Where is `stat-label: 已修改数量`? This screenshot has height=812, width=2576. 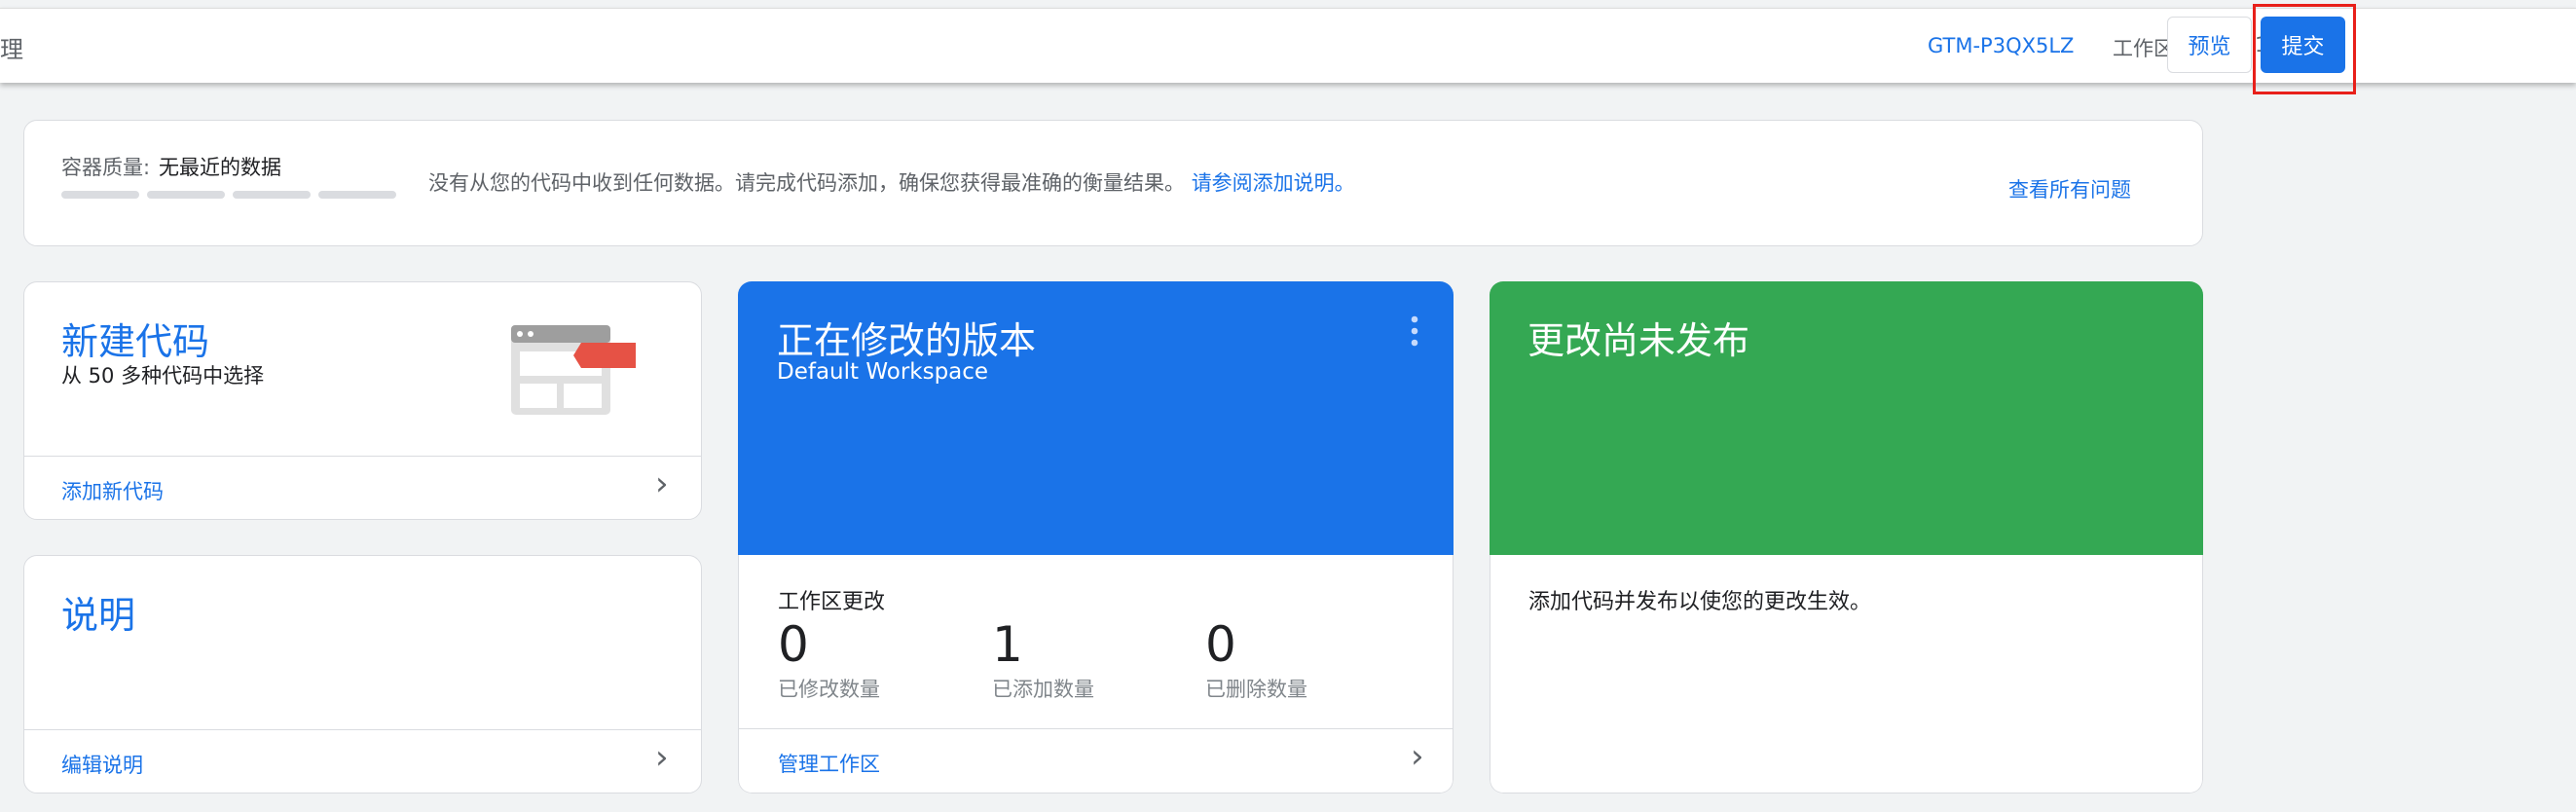 stat-label: 已修改数量 is located at coordinates (829, 689).